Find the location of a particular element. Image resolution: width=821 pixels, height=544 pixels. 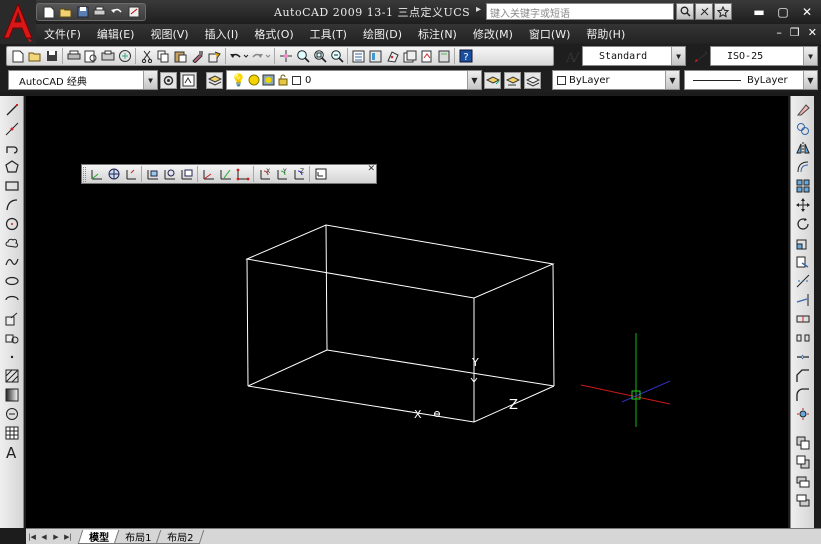

ucs-face-icon is located at coordinates (152, 174).